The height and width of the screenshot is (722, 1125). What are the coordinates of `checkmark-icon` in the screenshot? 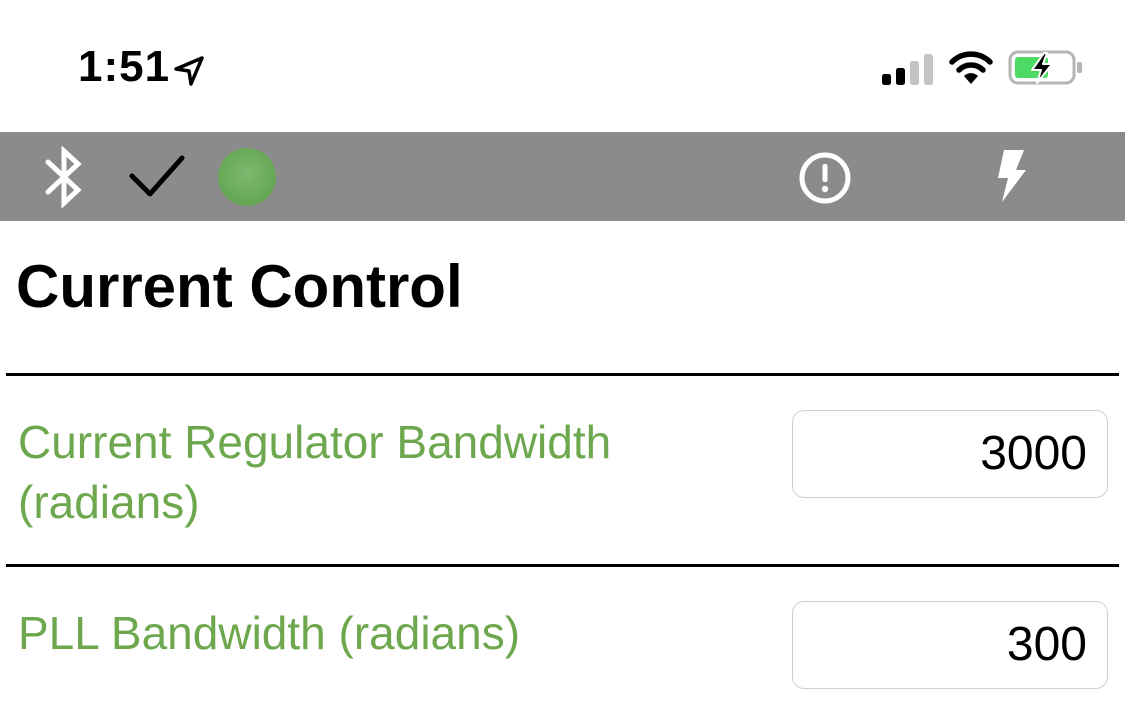 It's located at (157, 177).